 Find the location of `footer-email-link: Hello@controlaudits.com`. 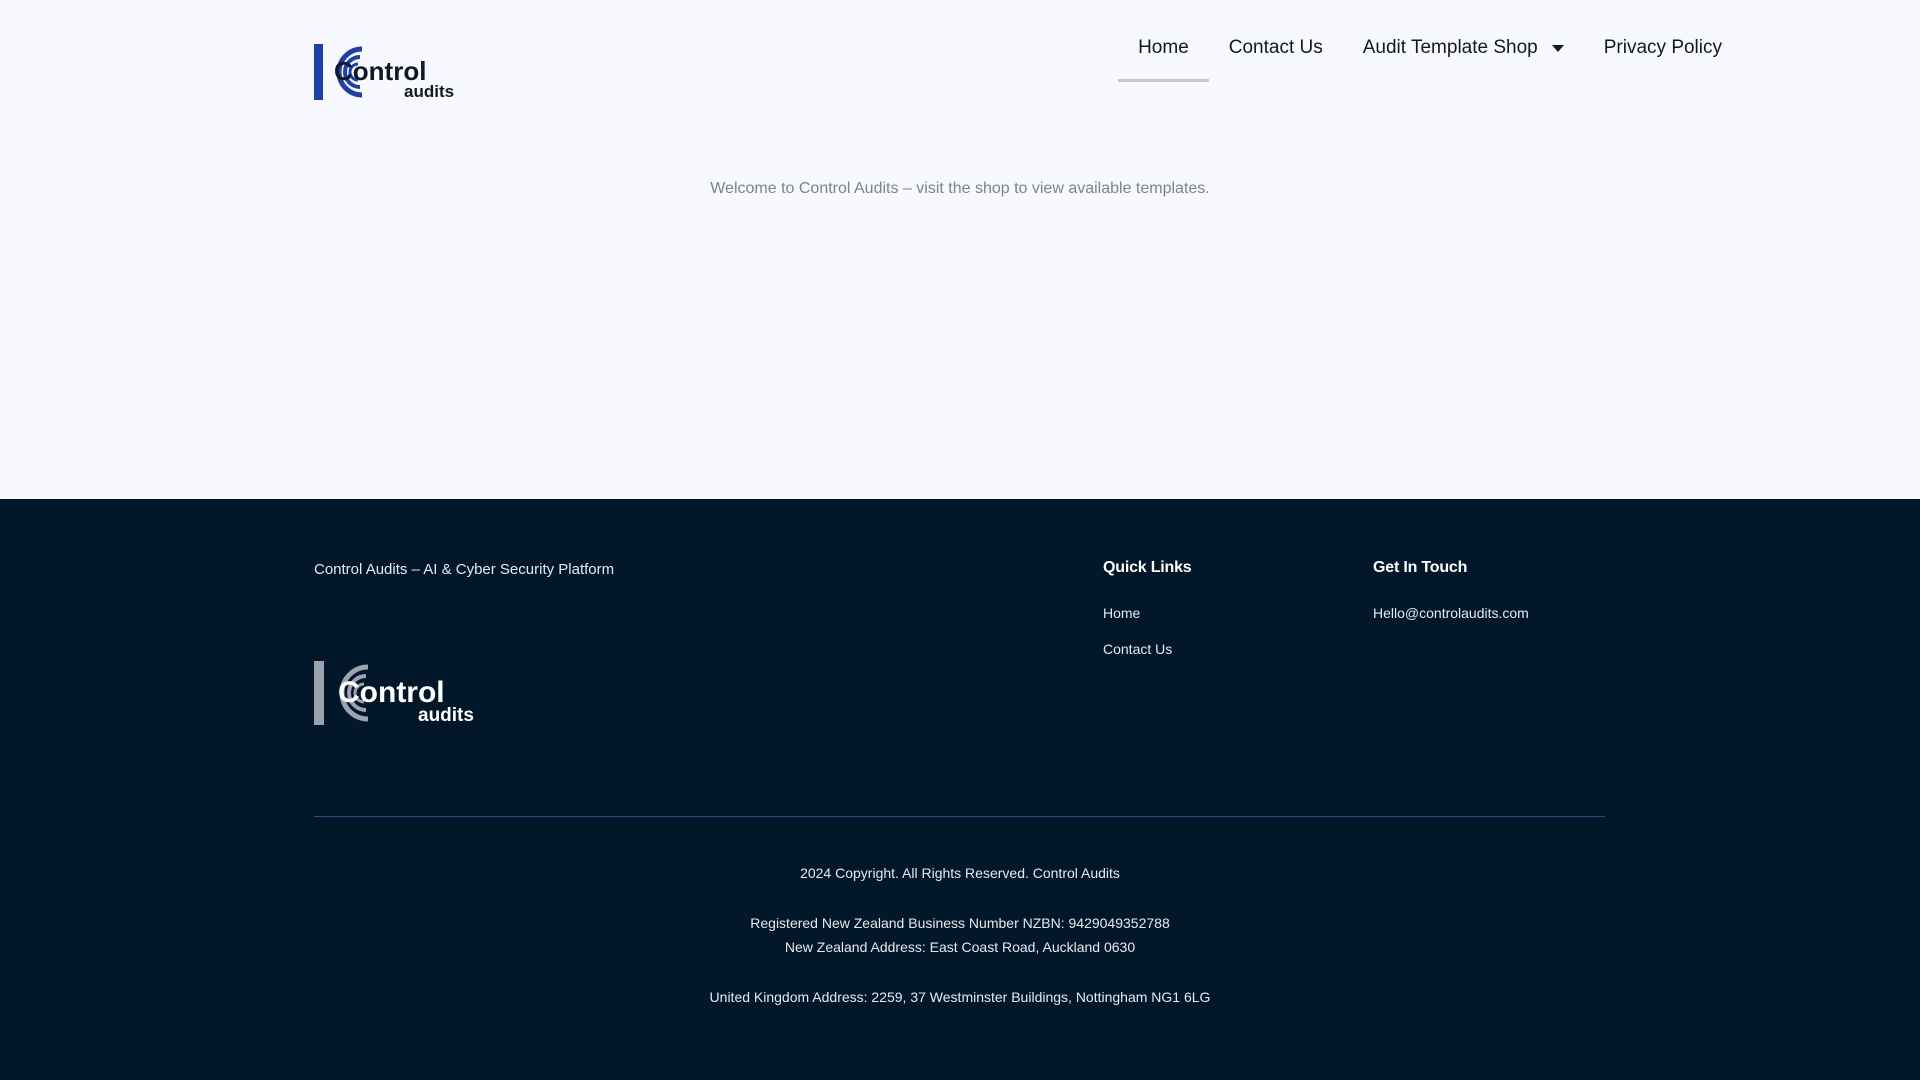

footer-email-link: Hello@controlaudits.com is located at coordinates (1451, 613).